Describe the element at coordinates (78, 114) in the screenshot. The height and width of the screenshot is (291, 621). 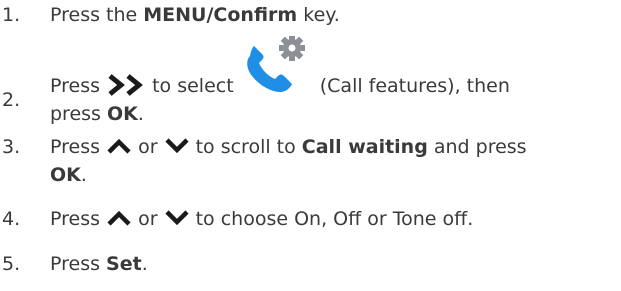
I see `step-text-part: press` at that location.